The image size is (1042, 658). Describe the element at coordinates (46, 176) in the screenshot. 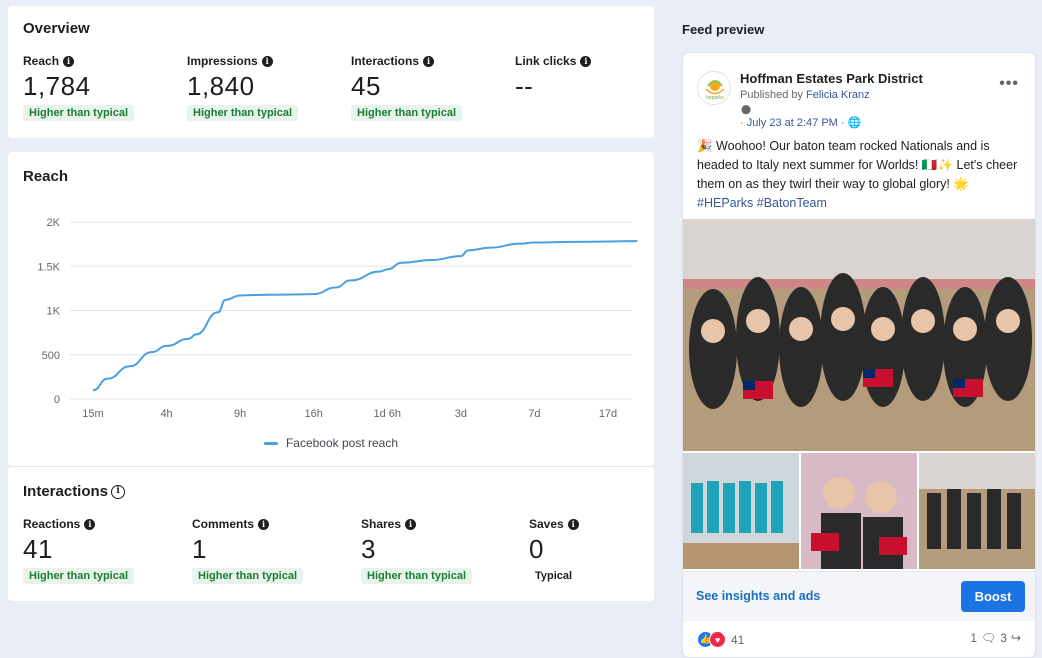

I see `reach-title: Reach` at that location.